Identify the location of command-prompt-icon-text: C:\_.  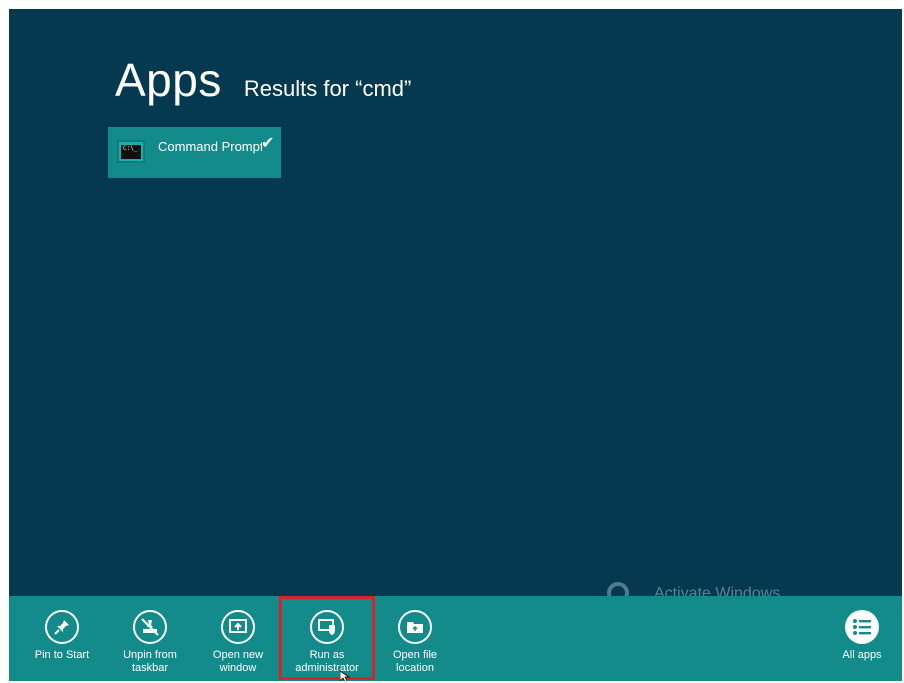
(130, 148).